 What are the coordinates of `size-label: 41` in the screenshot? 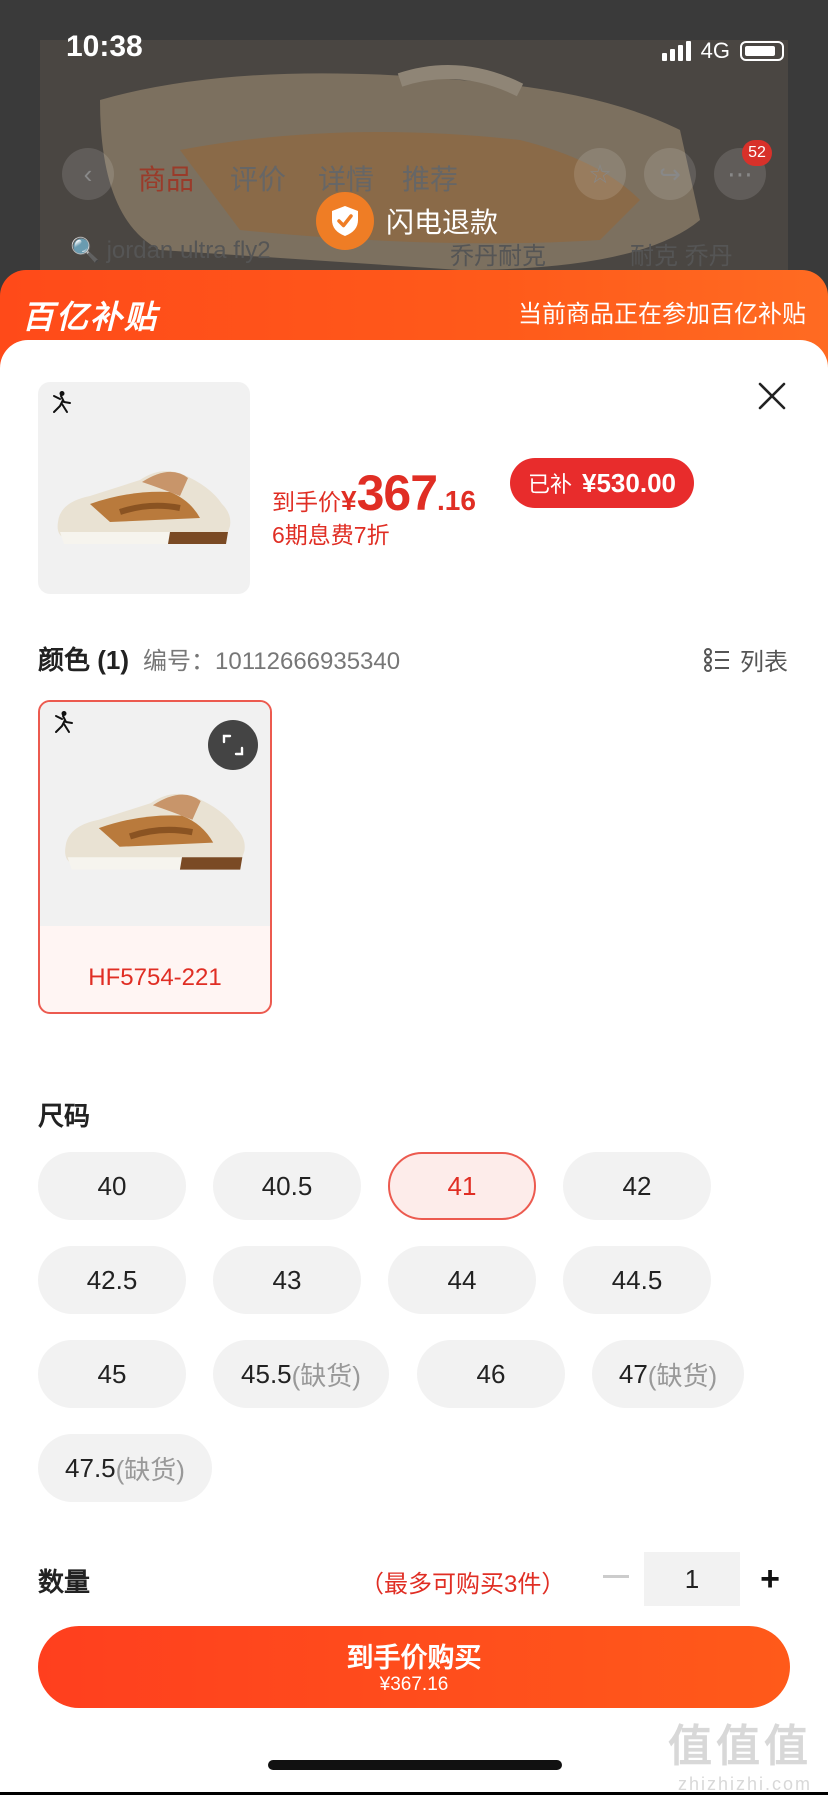 It's located at (462, 1185).